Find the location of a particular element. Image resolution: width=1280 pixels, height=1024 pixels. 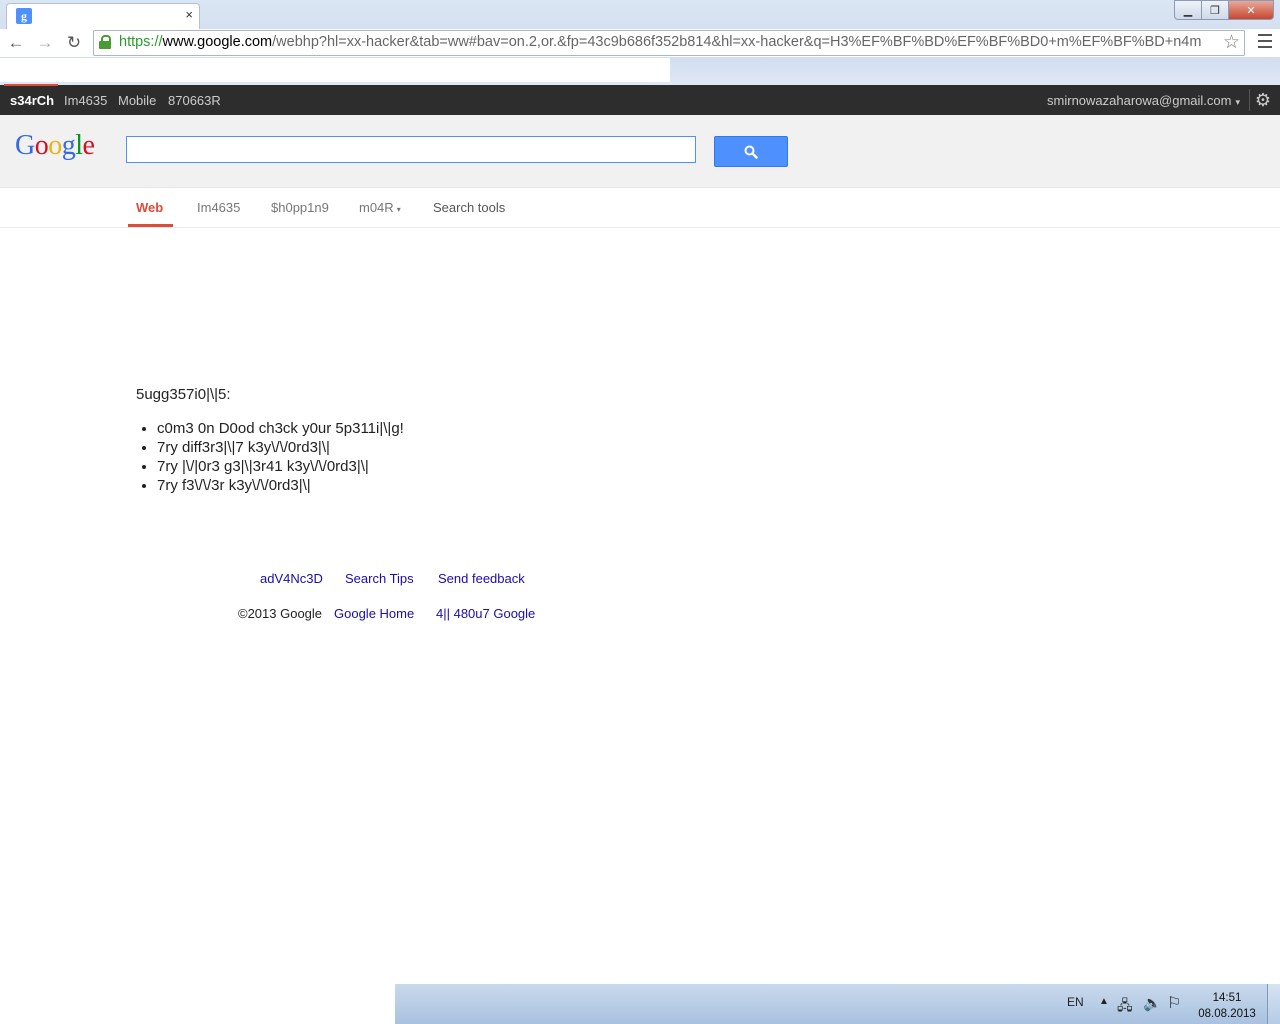

list-item: 7ry |\/|0r3 g3|\|3r41 k3y\/\/0rd3|\| is located at coordinates (280, 466).